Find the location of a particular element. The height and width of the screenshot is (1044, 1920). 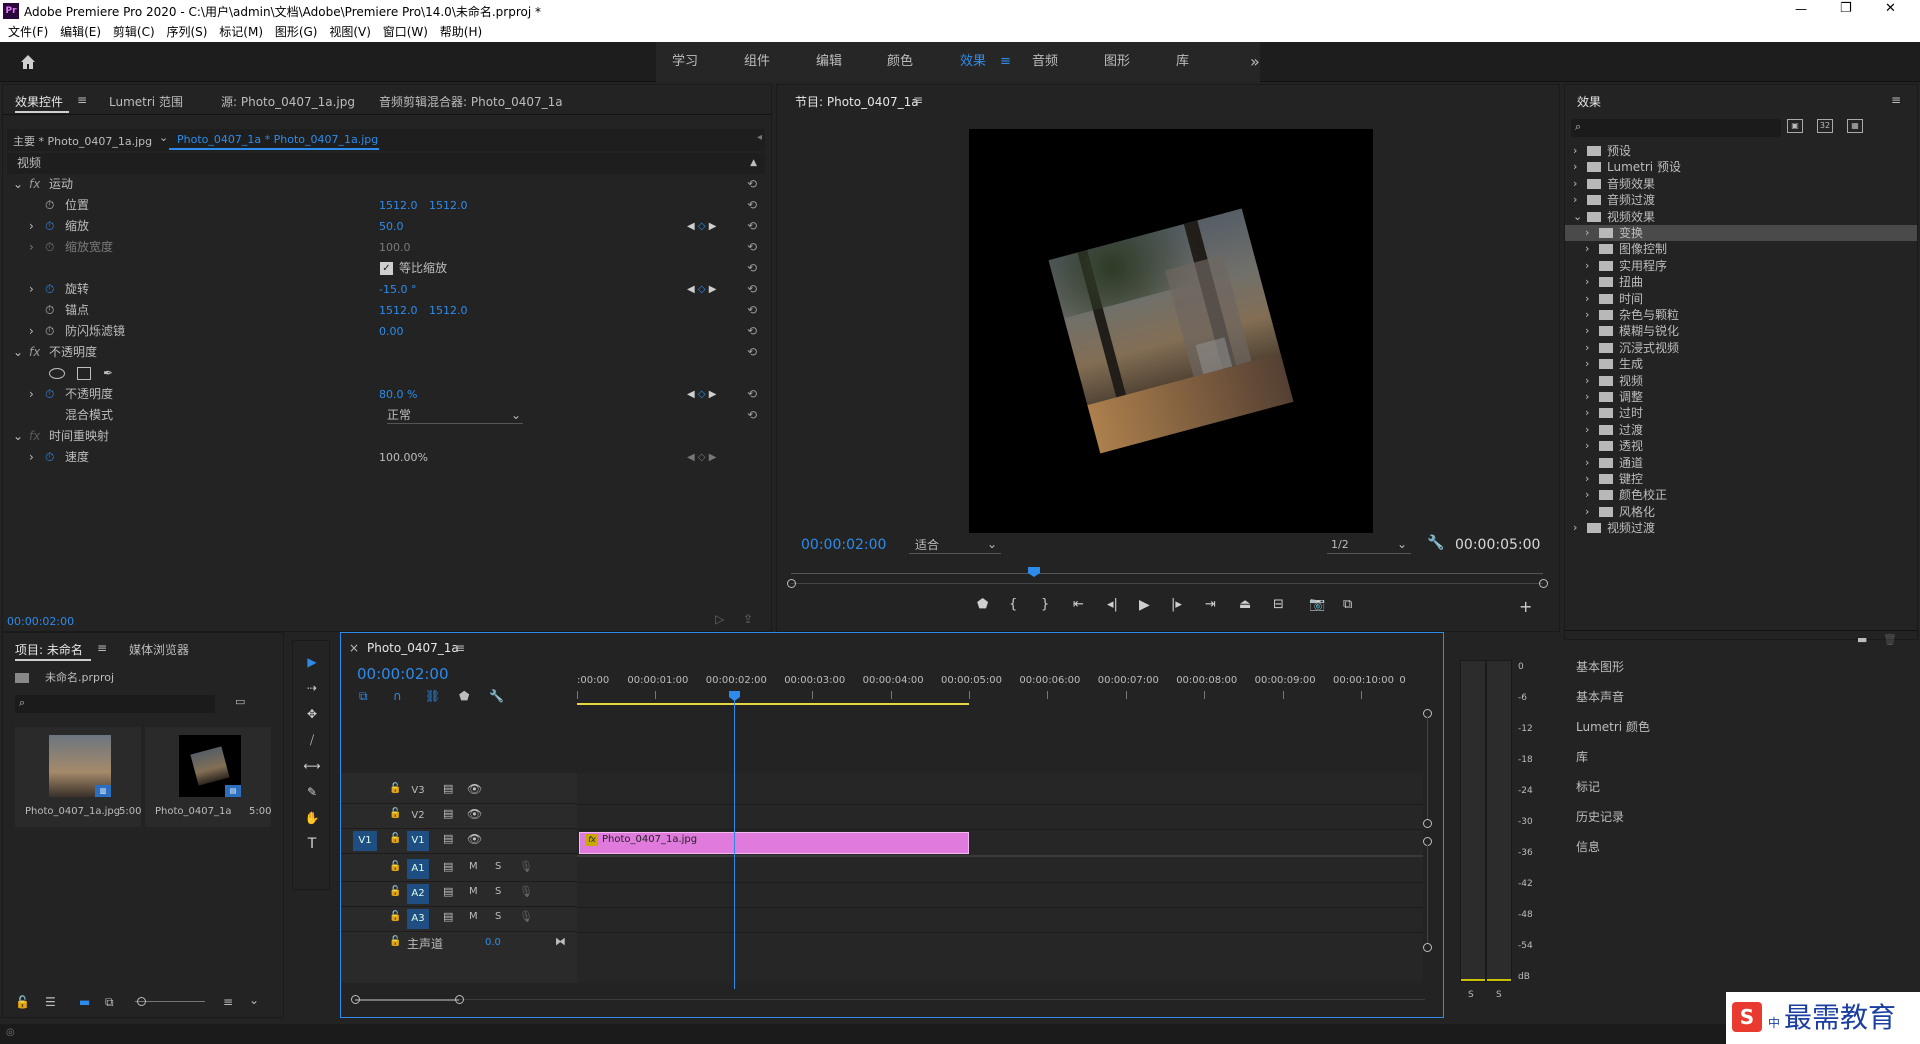

close-icon: ✕ is located at coordinates (1890, 8).